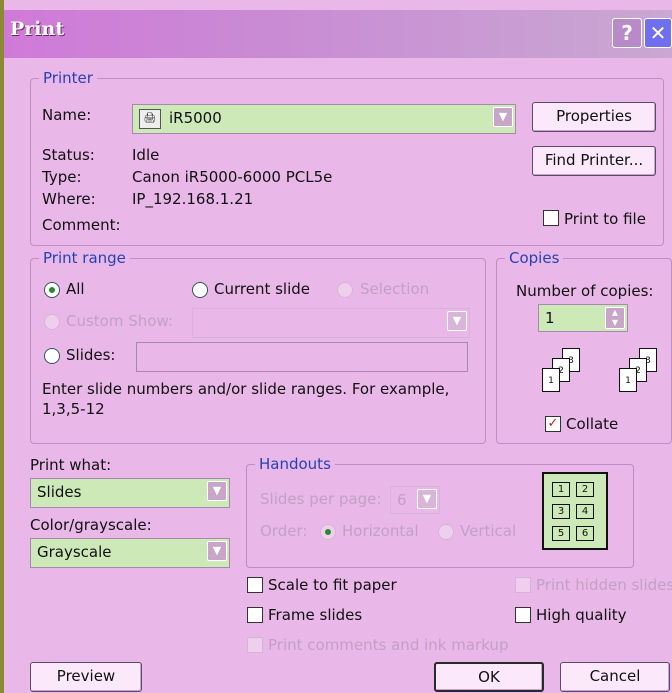 Image resolution: width=672 pixels, height=693 pixels. Describe the element at coordinates (561, 489) in the screenshot. I see `layout-cell: 1` at that location.